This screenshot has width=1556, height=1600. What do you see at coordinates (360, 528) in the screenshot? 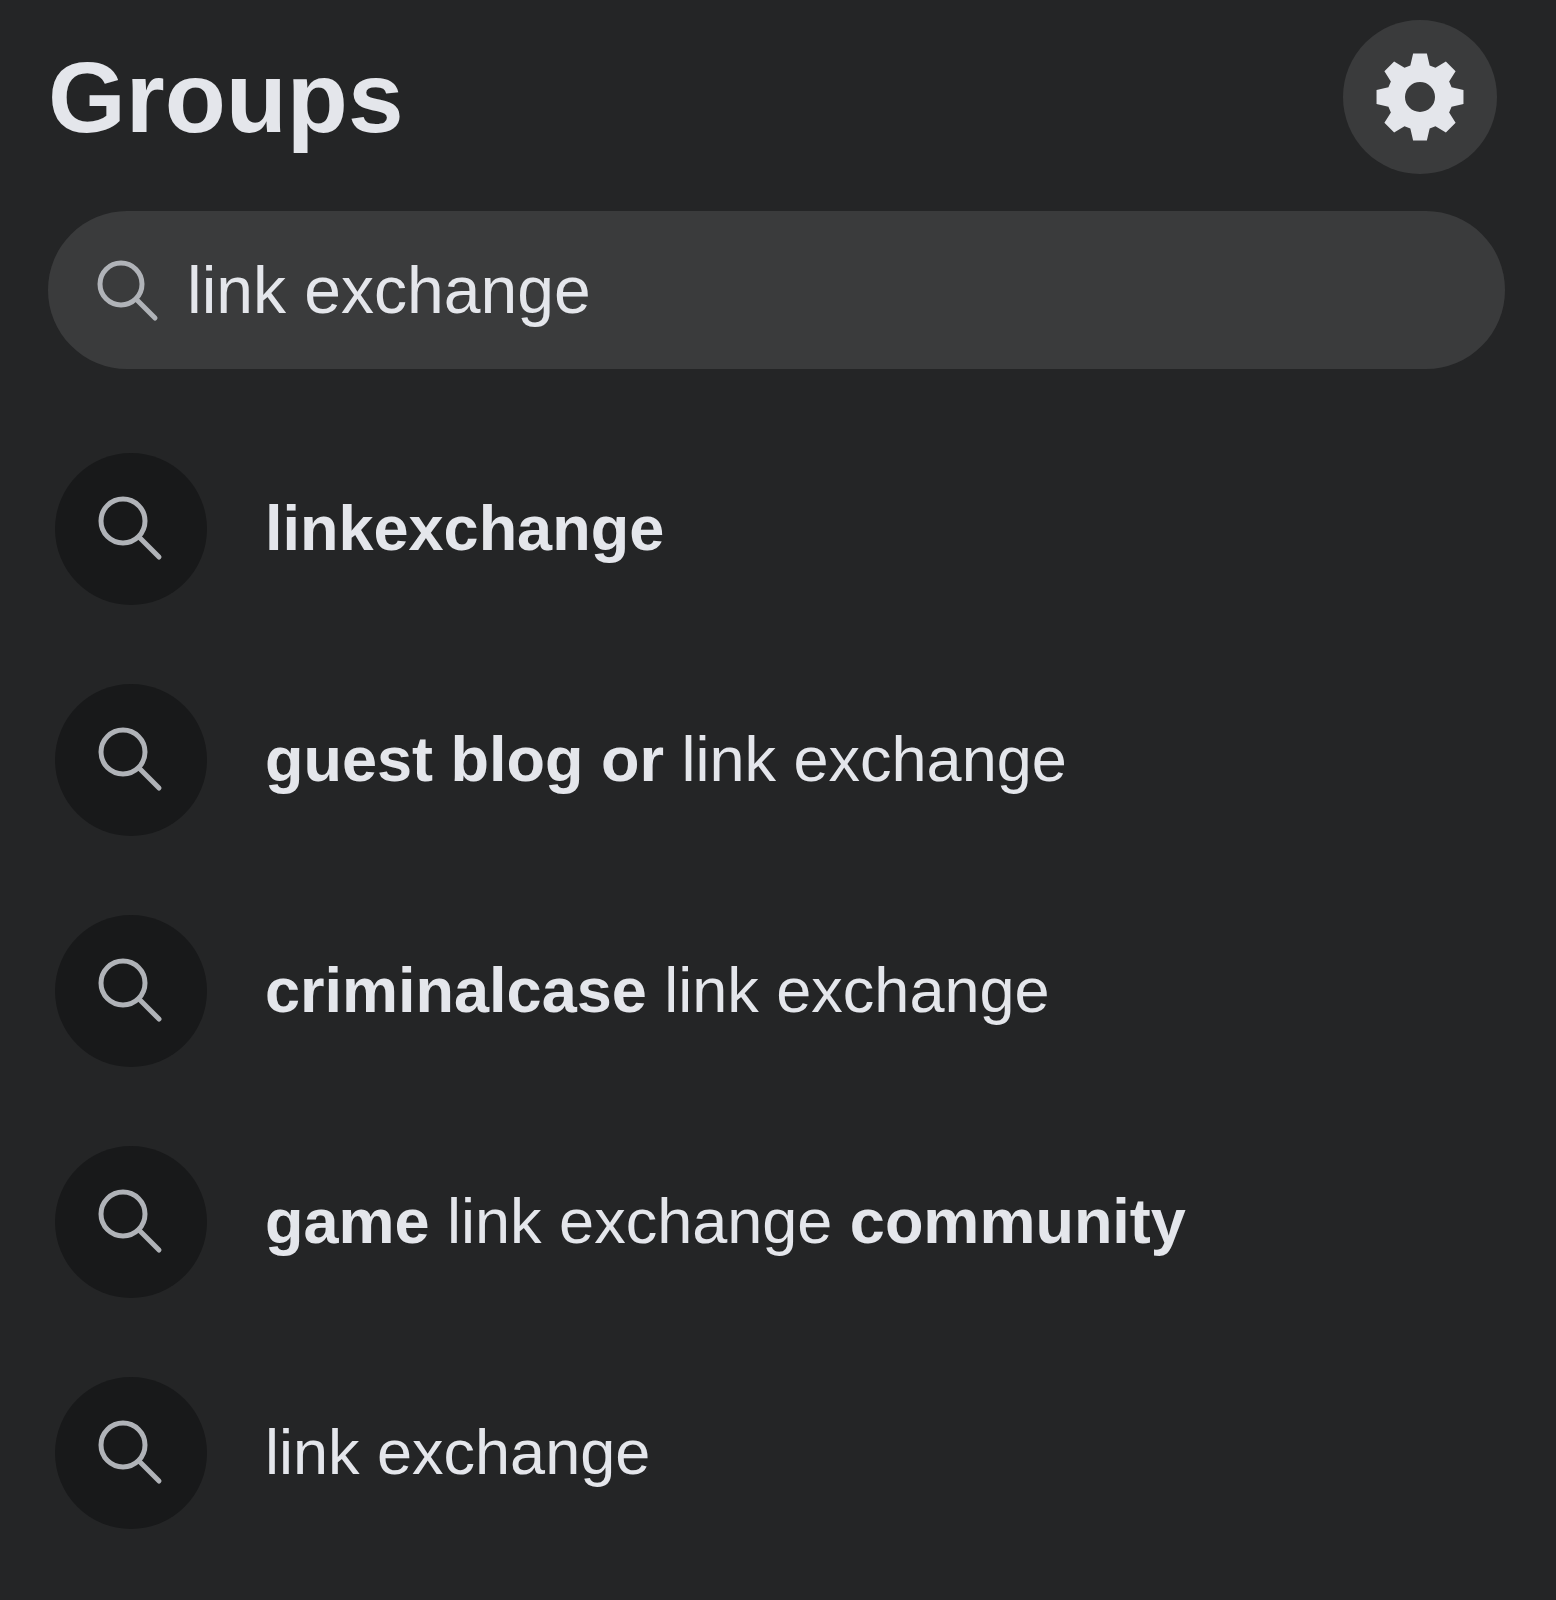
I see `search-suggestion: linkexchange` at bounding box center [360, 528].